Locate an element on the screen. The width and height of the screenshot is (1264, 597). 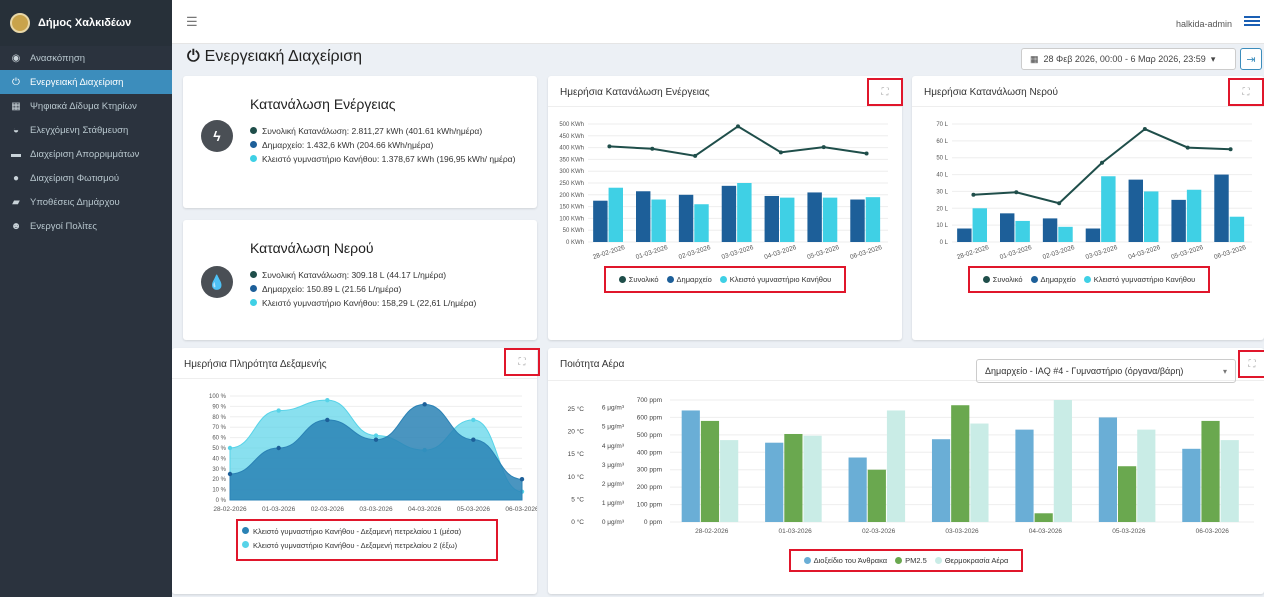
user-menu: halkida-admin is located at coordinates (1204, 24).